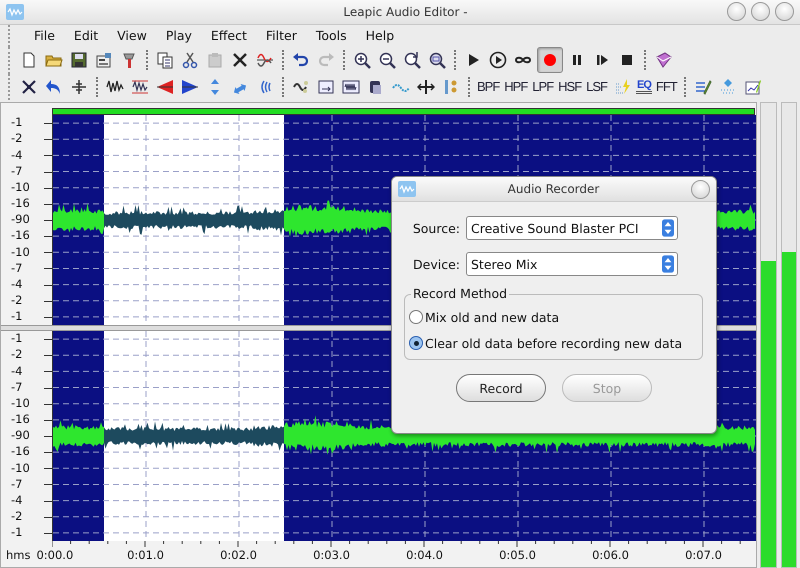  Describe the element at coordinates (572, 228) in the screenshot. I see `dropdown: Creative Sound Blaster PCI` at that location.